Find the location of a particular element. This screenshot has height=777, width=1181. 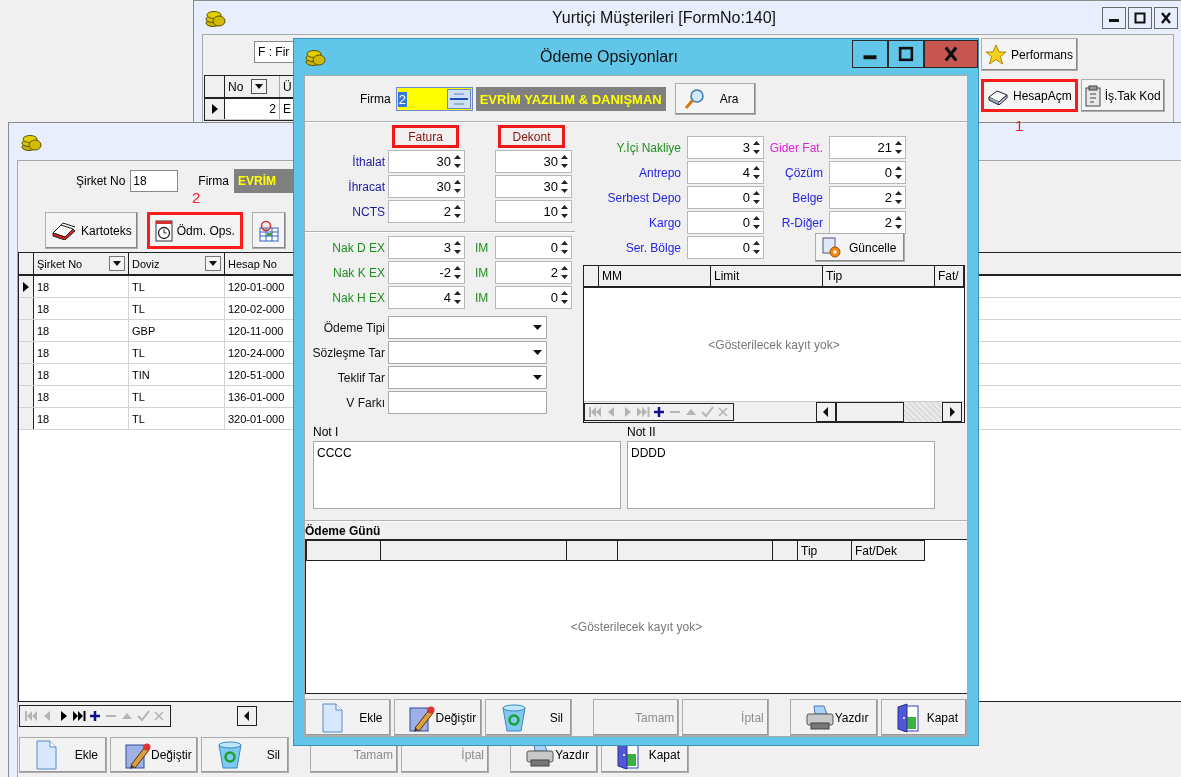

chart-icon is located at coordinates (268, 230).